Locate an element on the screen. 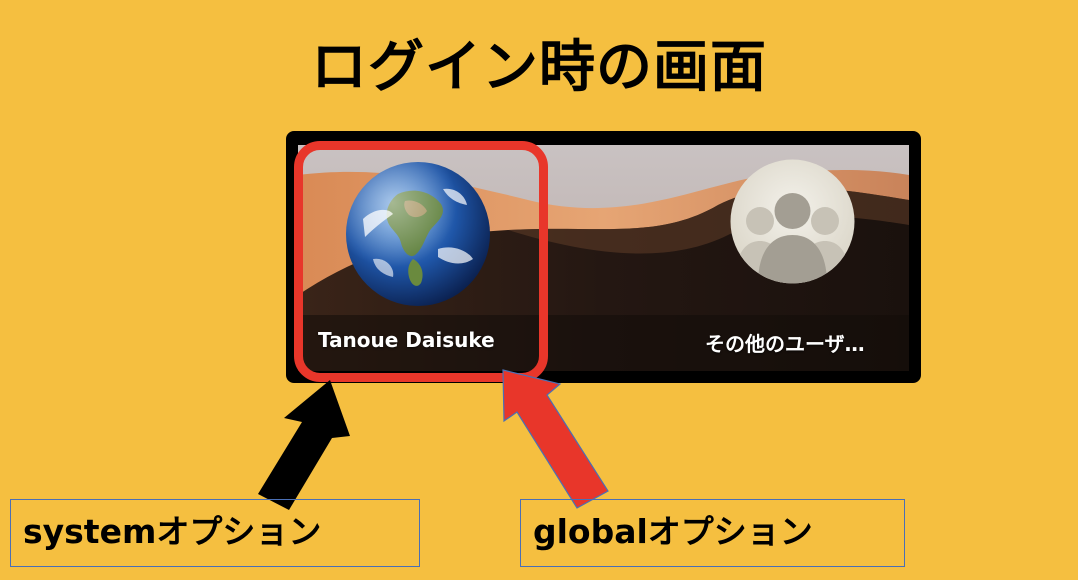 The image size is (1078, 580). global-option-label: globalオプション is located at coordinates (712, 533).